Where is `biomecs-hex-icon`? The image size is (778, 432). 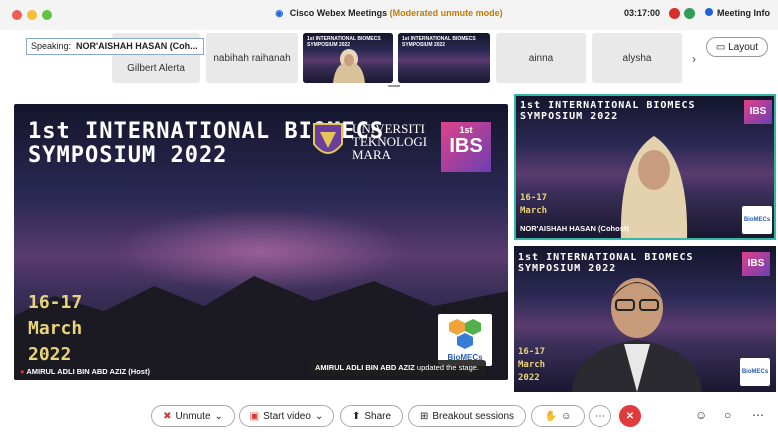
biomecs-hex-icon is located at coordinates (465, 334).